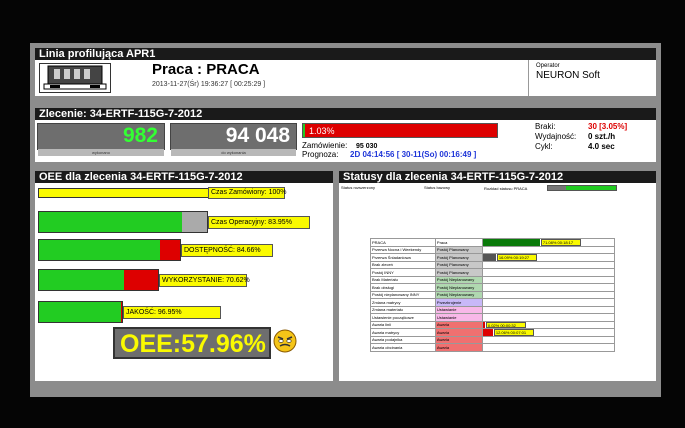 Image resolution: width=685 pixels, height=428 pixels. What do you see at coordinates (403, 257) in the screenshot?
I see `status-name: Przerwa Śniadaniowa` at bounding box center [403, 257].